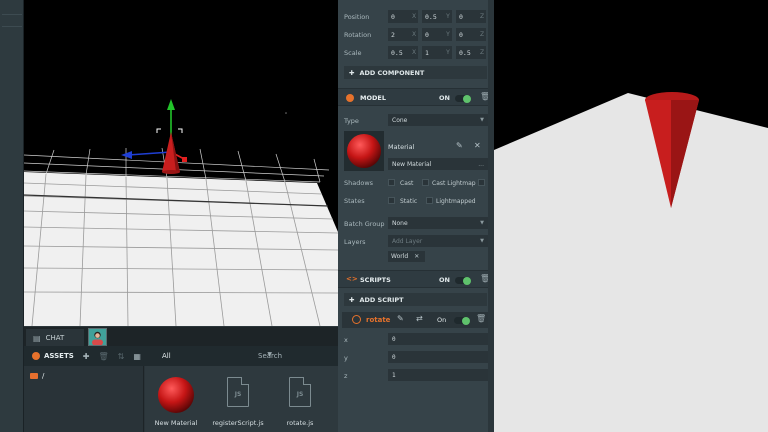 The height and width of the screenshot is (432, 768). Describe the element at coordinates (454, 183) in the screenshot. I see `cast-lightmap-label: Cast Lightmap` at that location.